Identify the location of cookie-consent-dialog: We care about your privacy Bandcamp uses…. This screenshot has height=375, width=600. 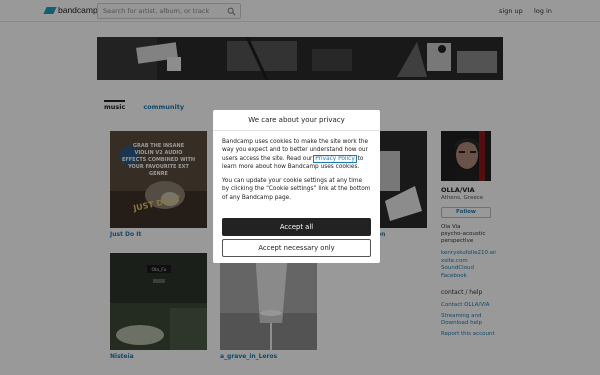
(296, 186).